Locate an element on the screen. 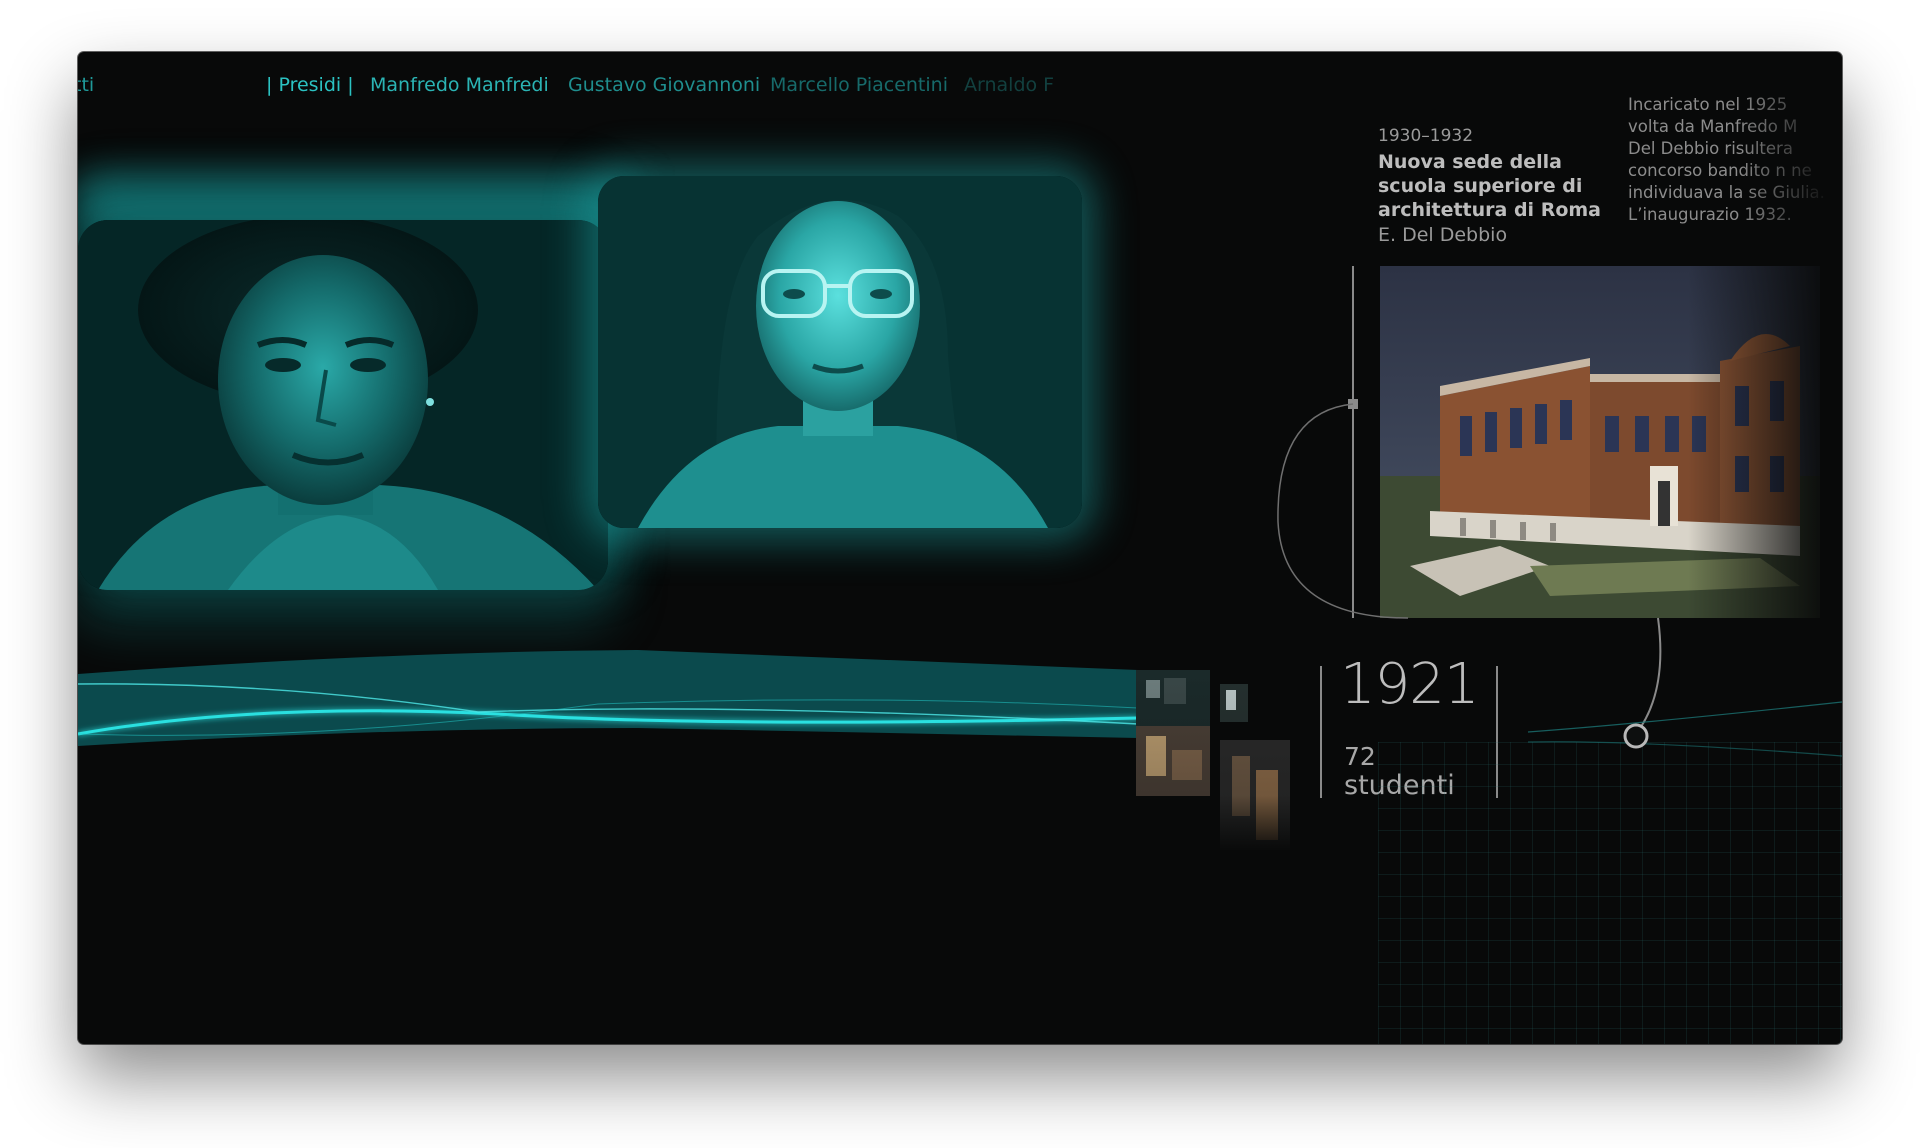  timeline-connector is located at coordinates (1559, 511).